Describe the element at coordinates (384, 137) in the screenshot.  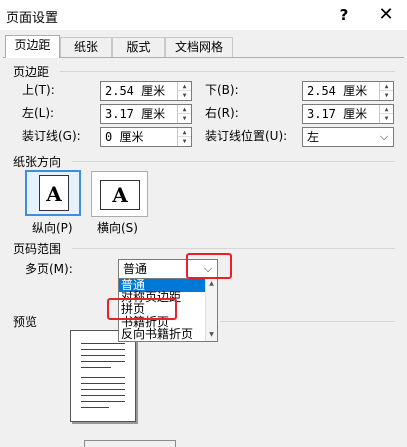
I see `chevron-down-icon: ⌵` at that location.